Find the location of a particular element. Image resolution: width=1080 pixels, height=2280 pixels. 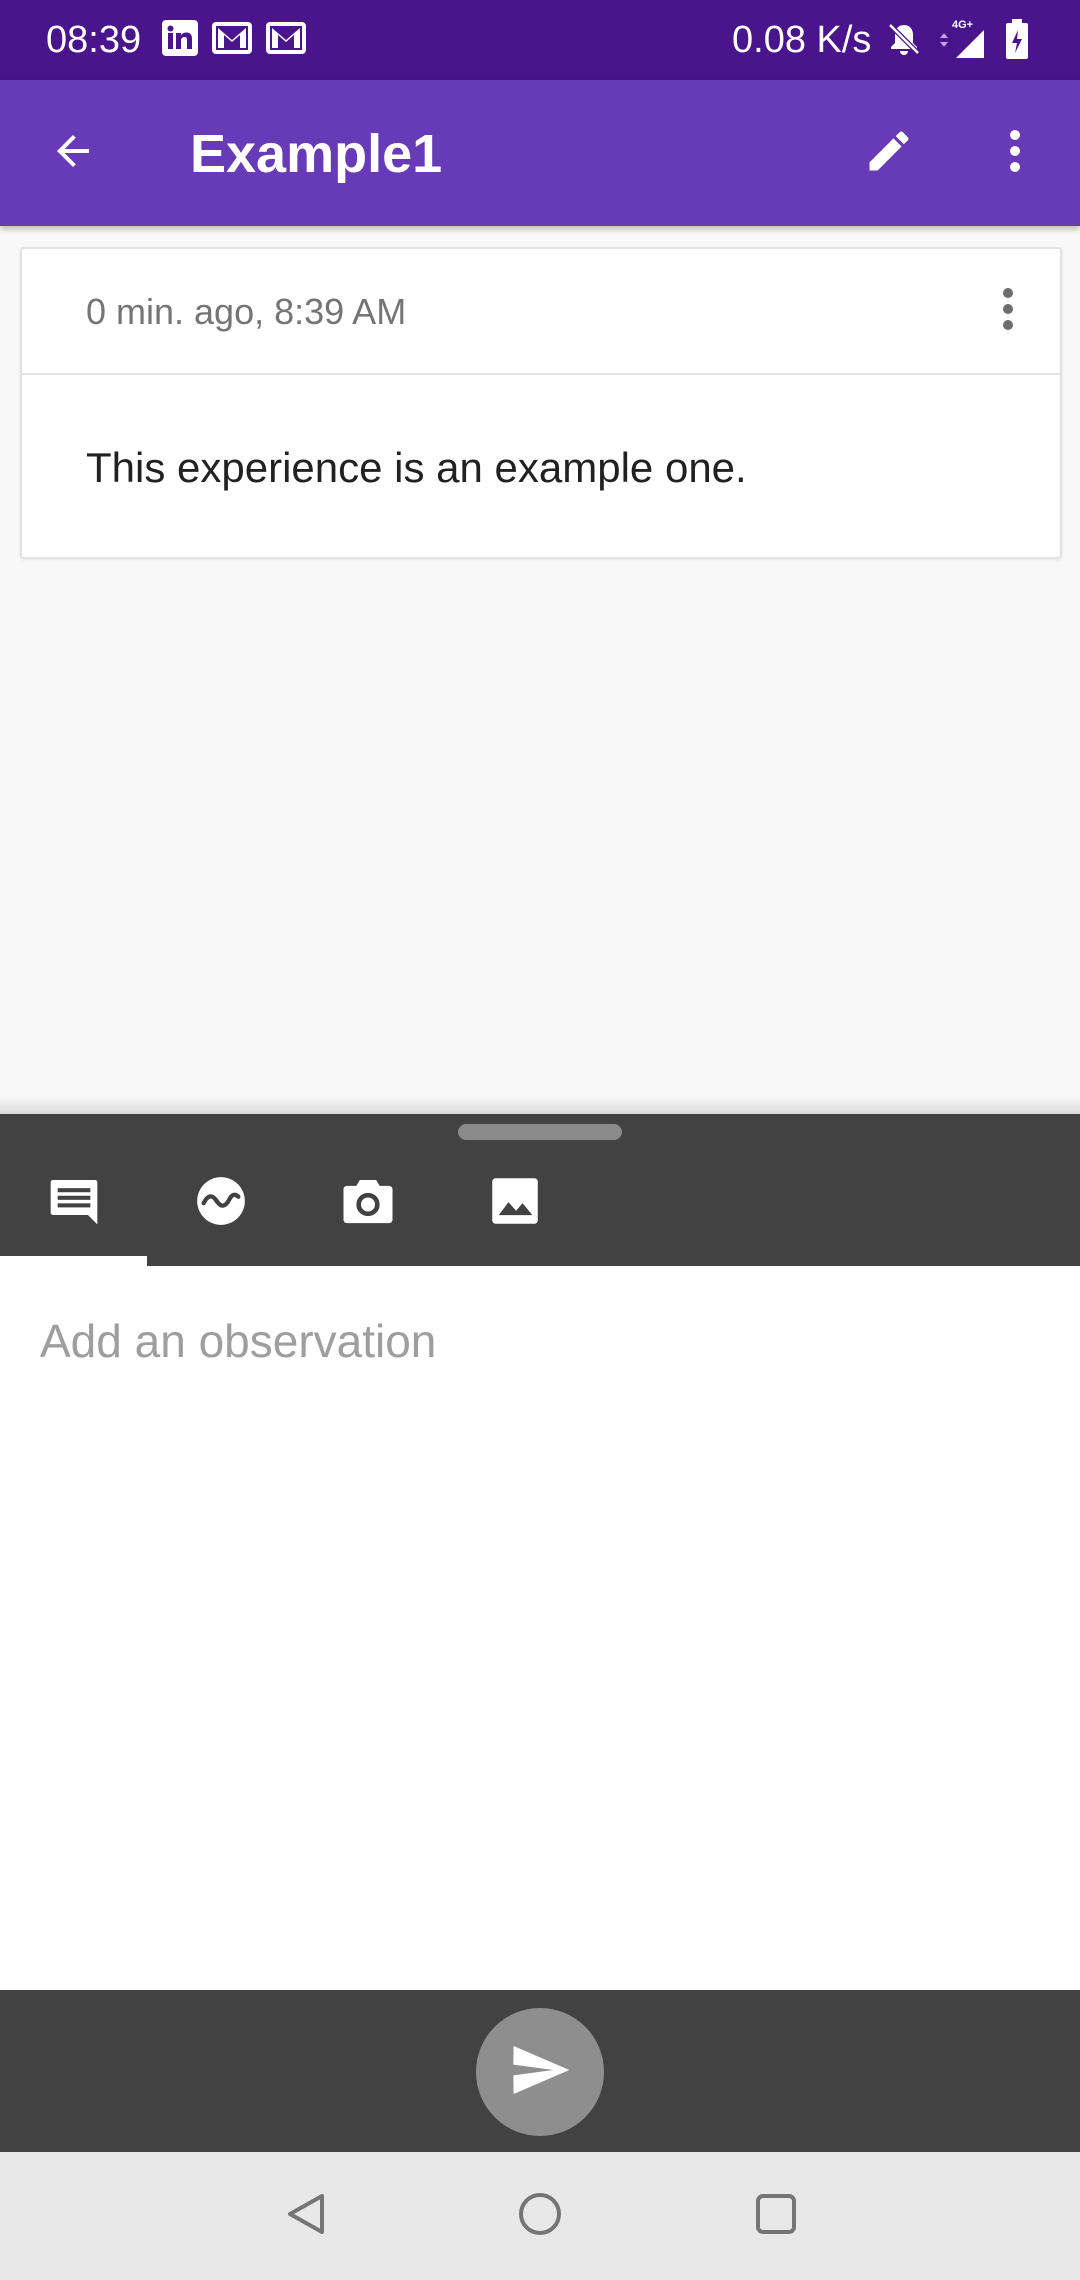

nav-back-button is located at coordinates (306, 2216).